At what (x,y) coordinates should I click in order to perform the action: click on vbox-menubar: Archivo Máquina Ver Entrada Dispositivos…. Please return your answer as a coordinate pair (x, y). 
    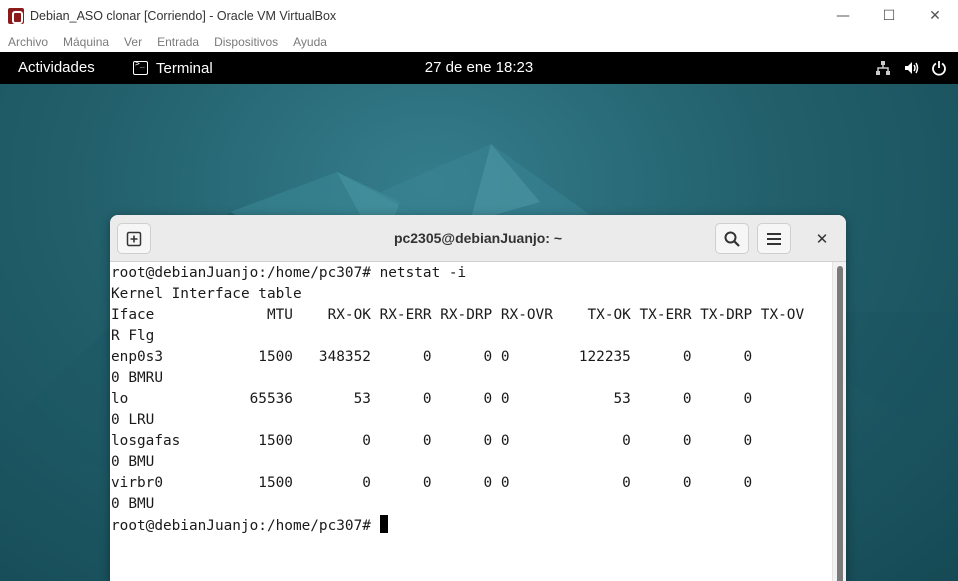
    Looking at the image, I should click on (479, 41).